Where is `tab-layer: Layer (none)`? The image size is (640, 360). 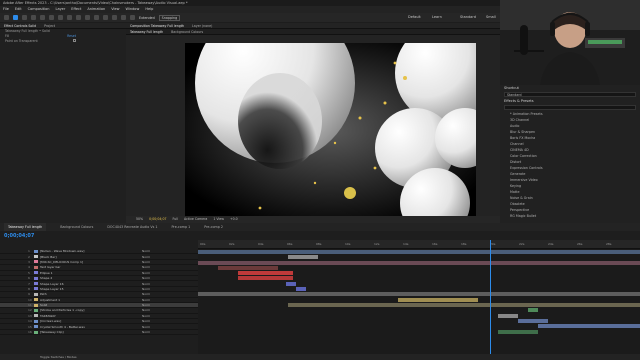
tab-layer: Layer (none) is located at coordinates (202, 25).